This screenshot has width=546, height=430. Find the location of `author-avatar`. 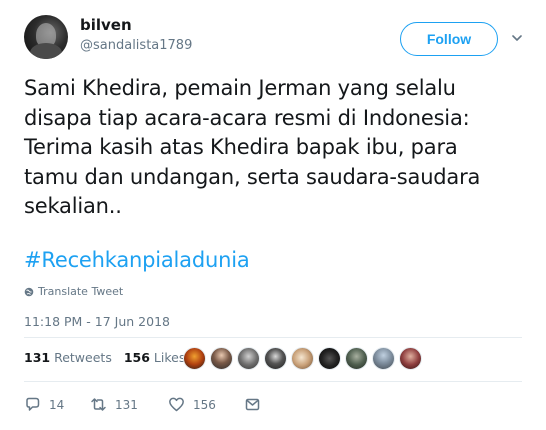

author-avatar is located at coordinates (46, 37).